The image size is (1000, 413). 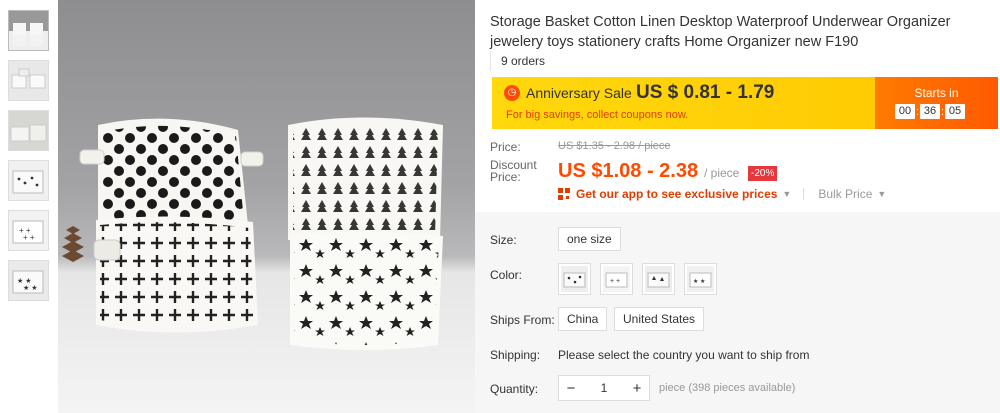 I want to click on ships-from-united-states: United States, so click(x=659, y=319).